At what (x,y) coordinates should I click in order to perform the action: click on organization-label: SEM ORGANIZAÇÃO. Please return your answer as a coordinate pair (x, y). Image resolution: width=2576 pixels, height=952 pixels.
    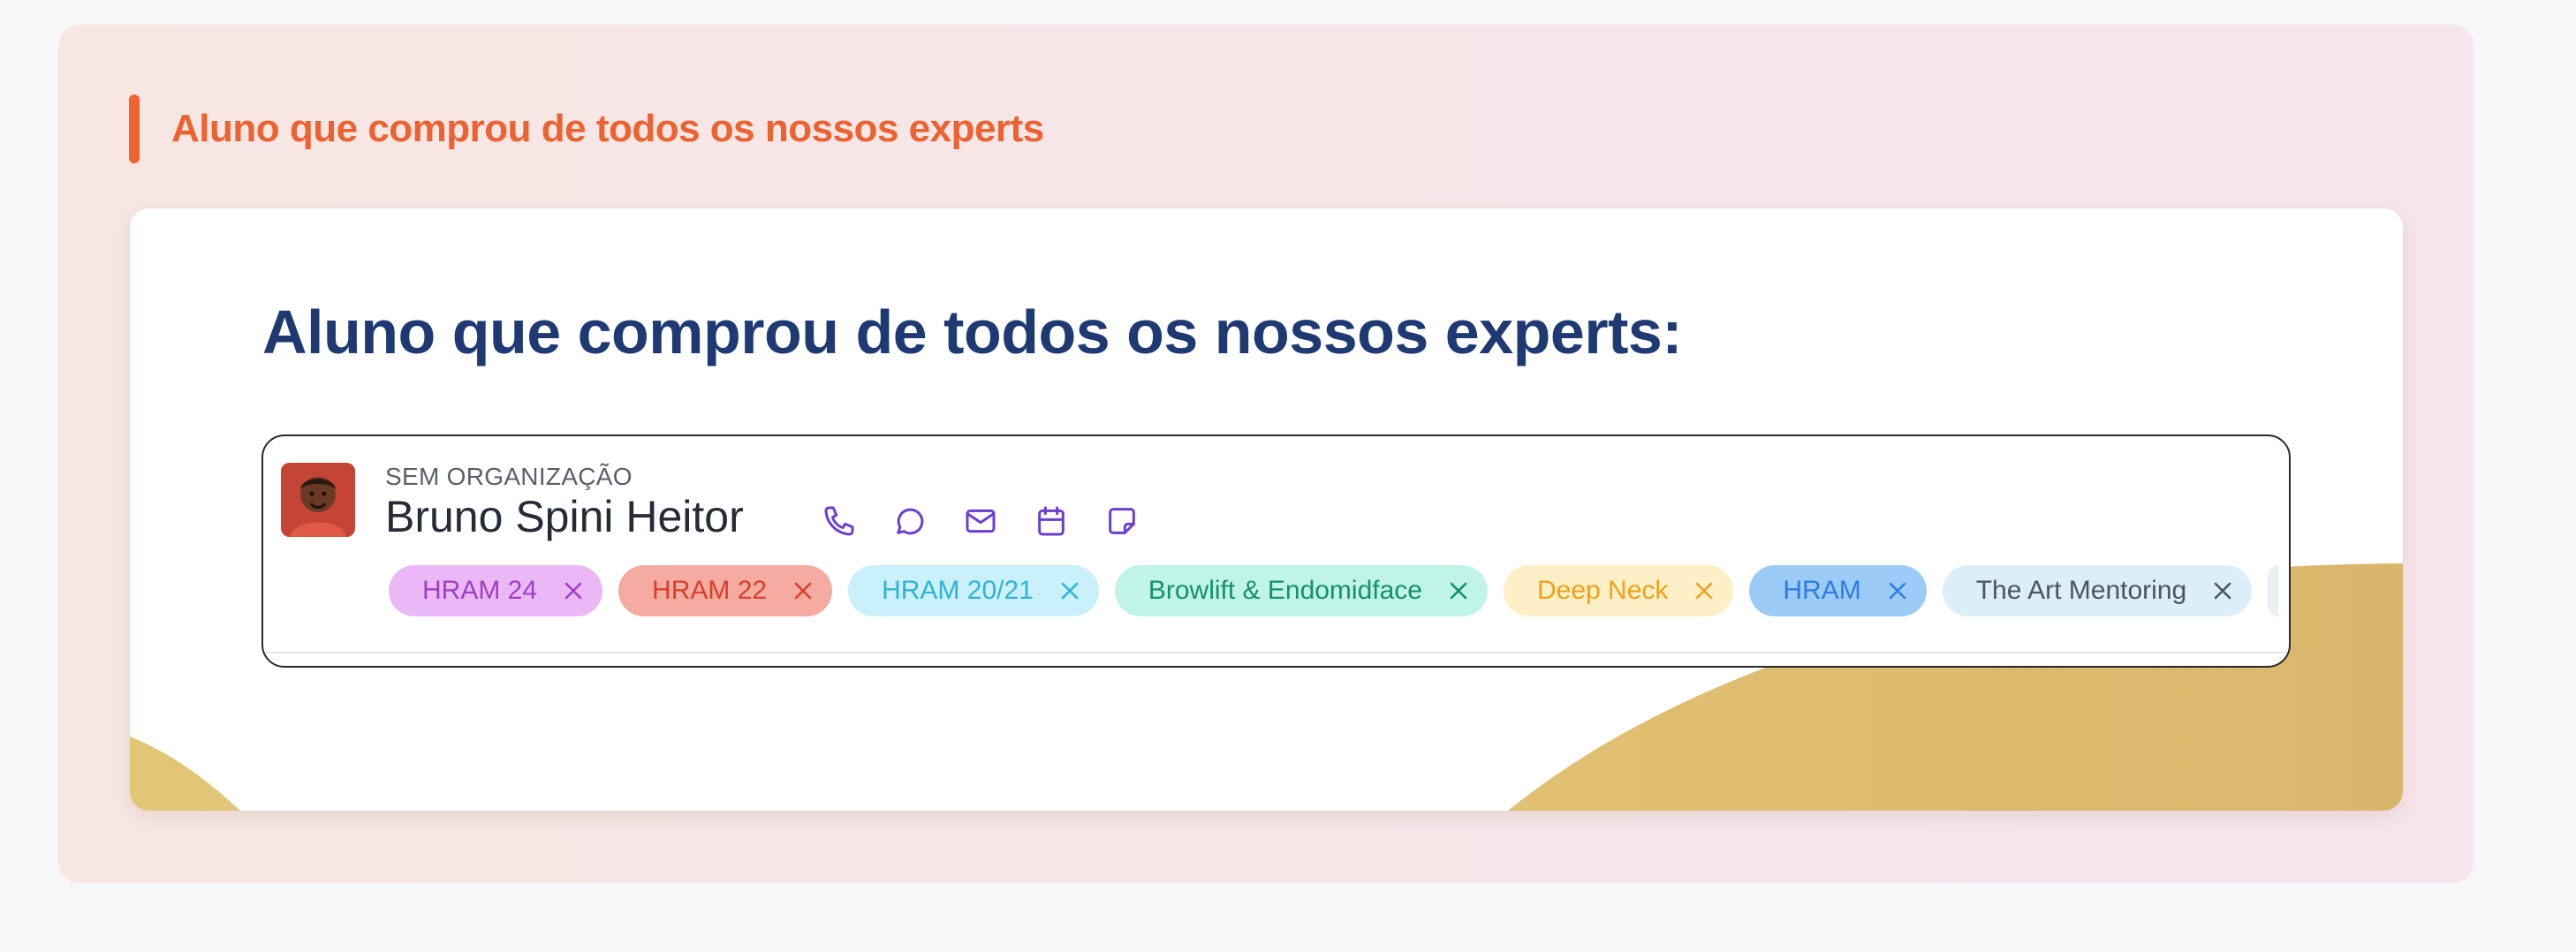
    Looking at the image, I should click on (509, 476).